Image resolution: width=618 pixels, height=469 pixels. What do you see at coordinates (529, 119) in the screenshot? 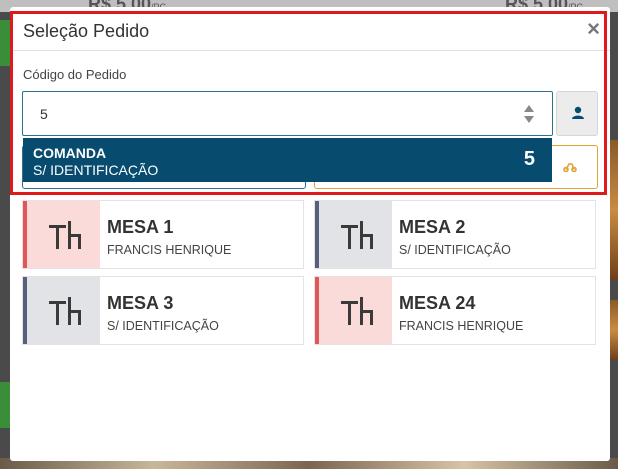
I see `spinner-down-icon` at bounding box center [529, 119].